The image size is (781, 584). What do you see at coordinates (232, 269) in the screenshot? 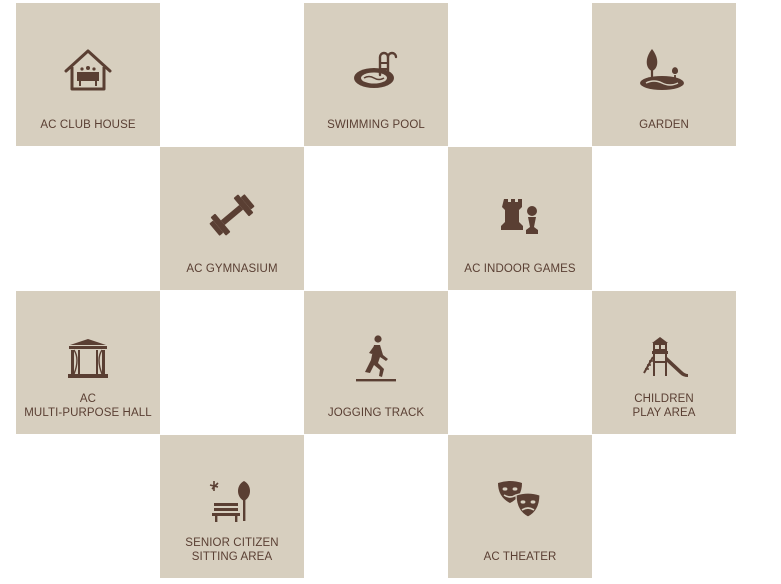
I see `amenity-label: AC GYMNASIUM` at bounding box center [232, 269].